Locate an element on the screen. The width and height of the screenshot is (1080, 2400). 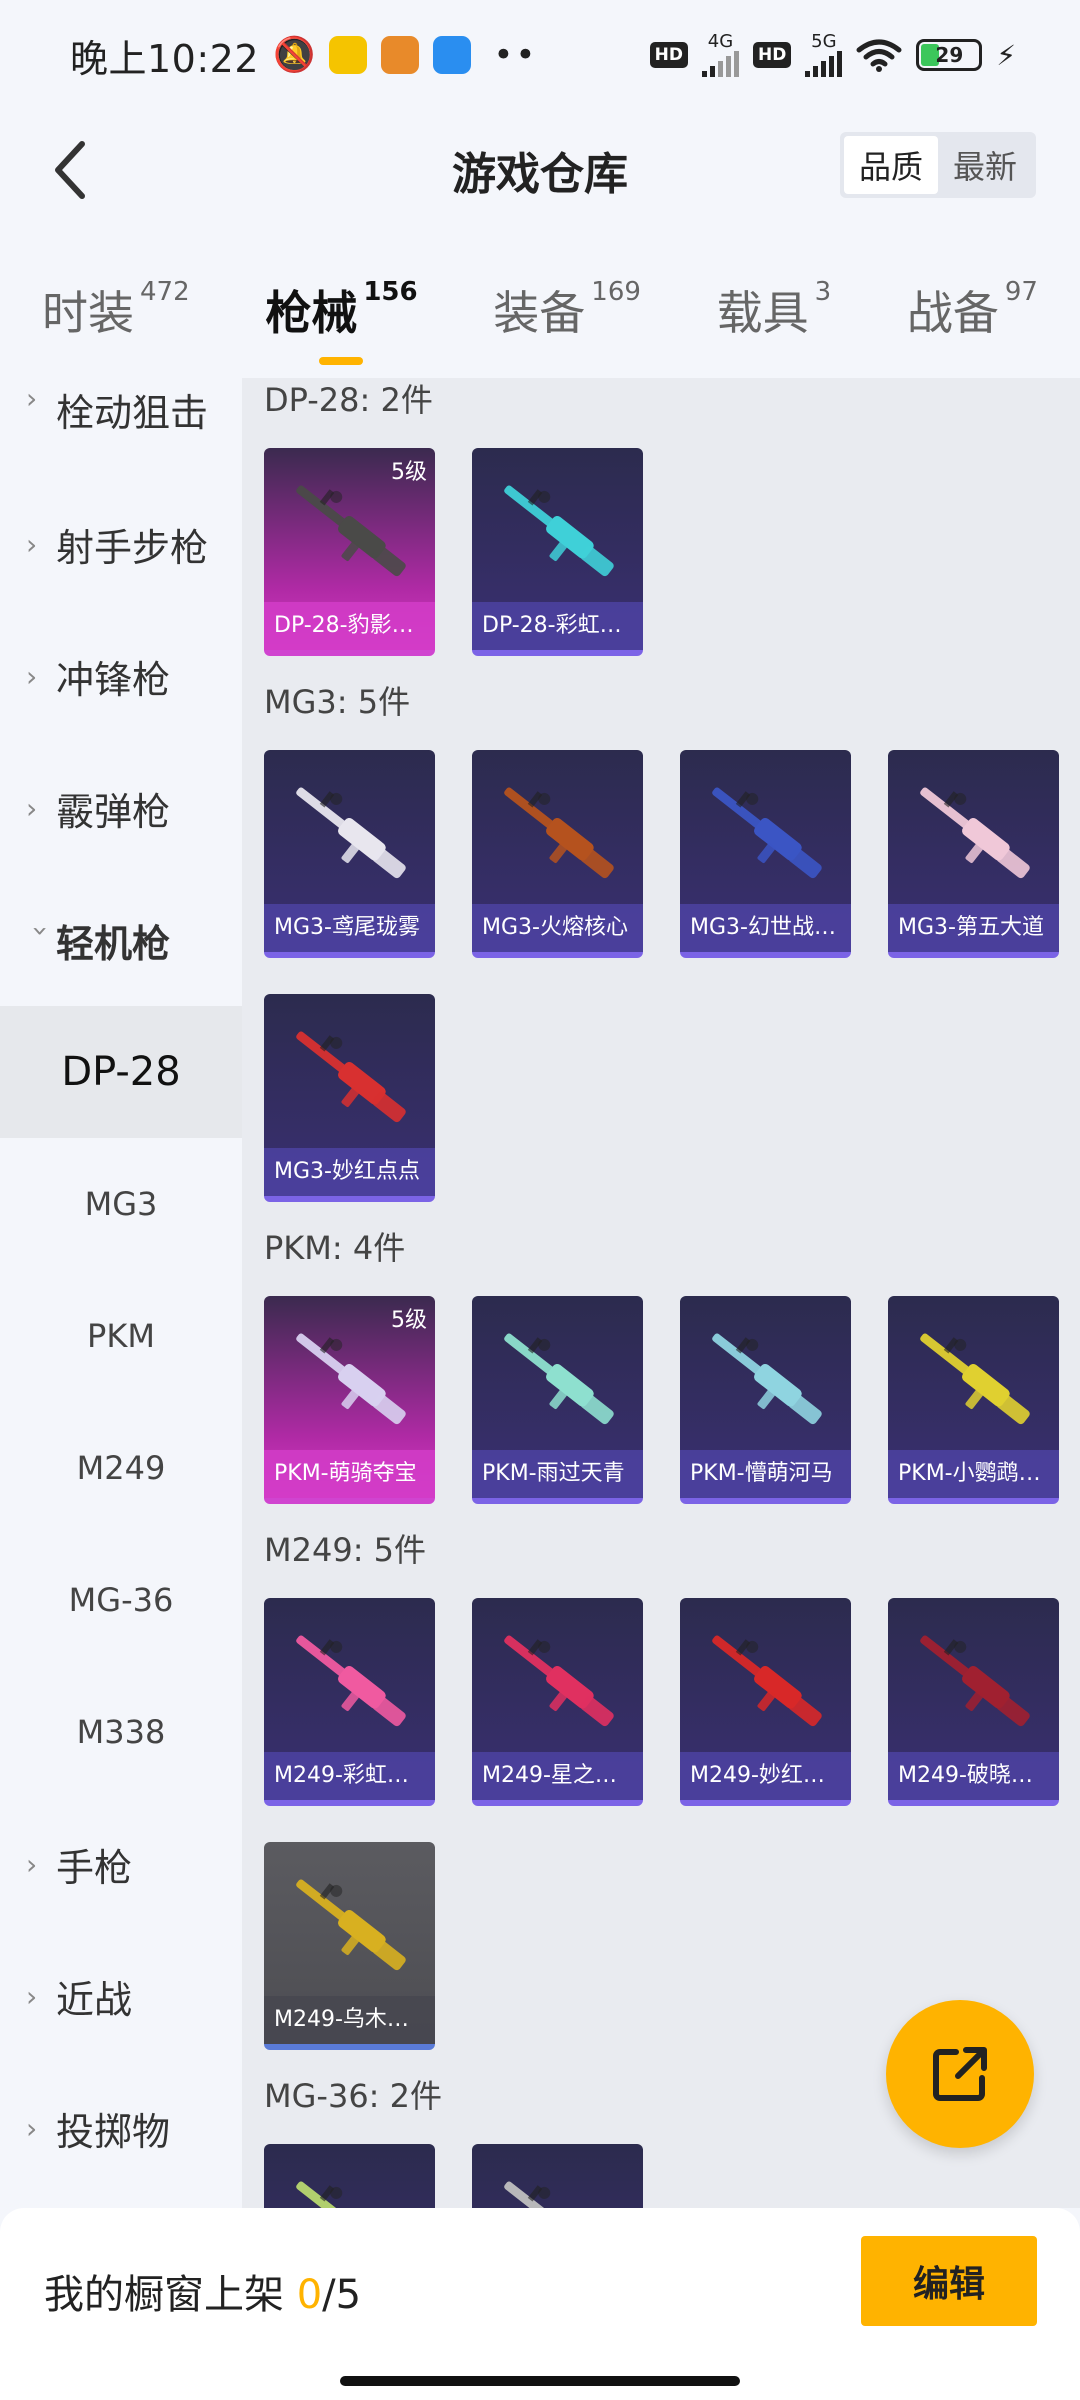
sidebar-sub-pkm: PKM is located at coordinates (121, 1336).